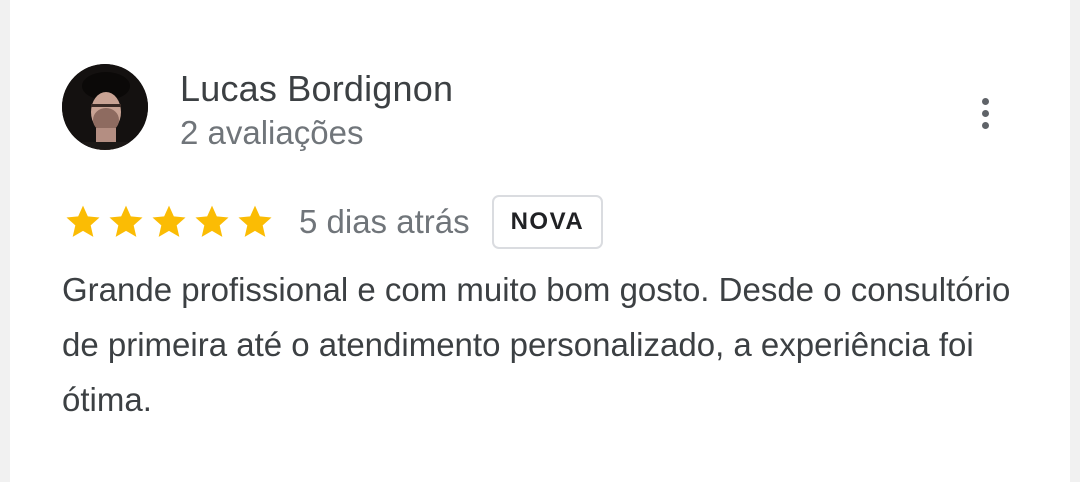 The width and height of the screenshot is (1080, 482). I want to click on avatar-photo-icon, so click(105, 107).